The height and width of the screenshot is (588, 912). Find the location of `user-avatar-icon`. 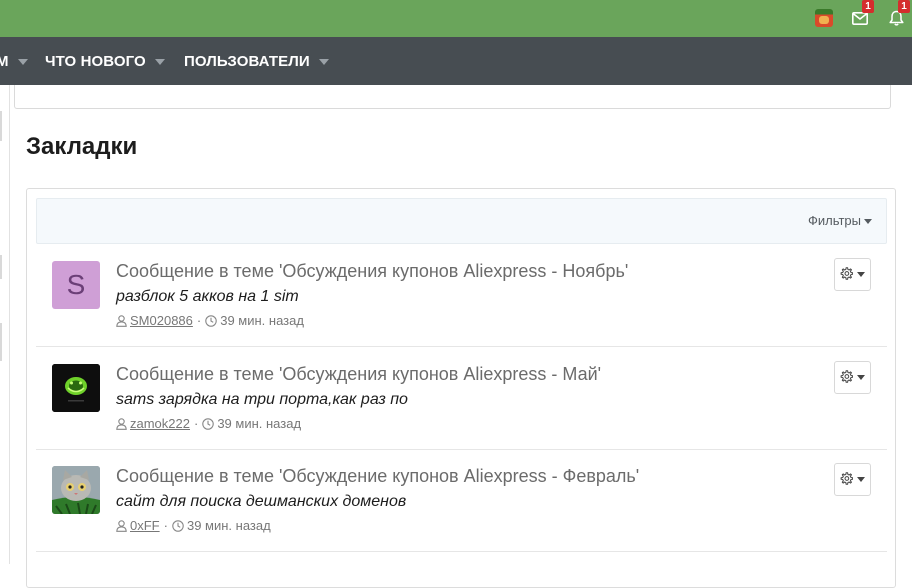

user-avatar-icon is located at coordinates (824, 18).